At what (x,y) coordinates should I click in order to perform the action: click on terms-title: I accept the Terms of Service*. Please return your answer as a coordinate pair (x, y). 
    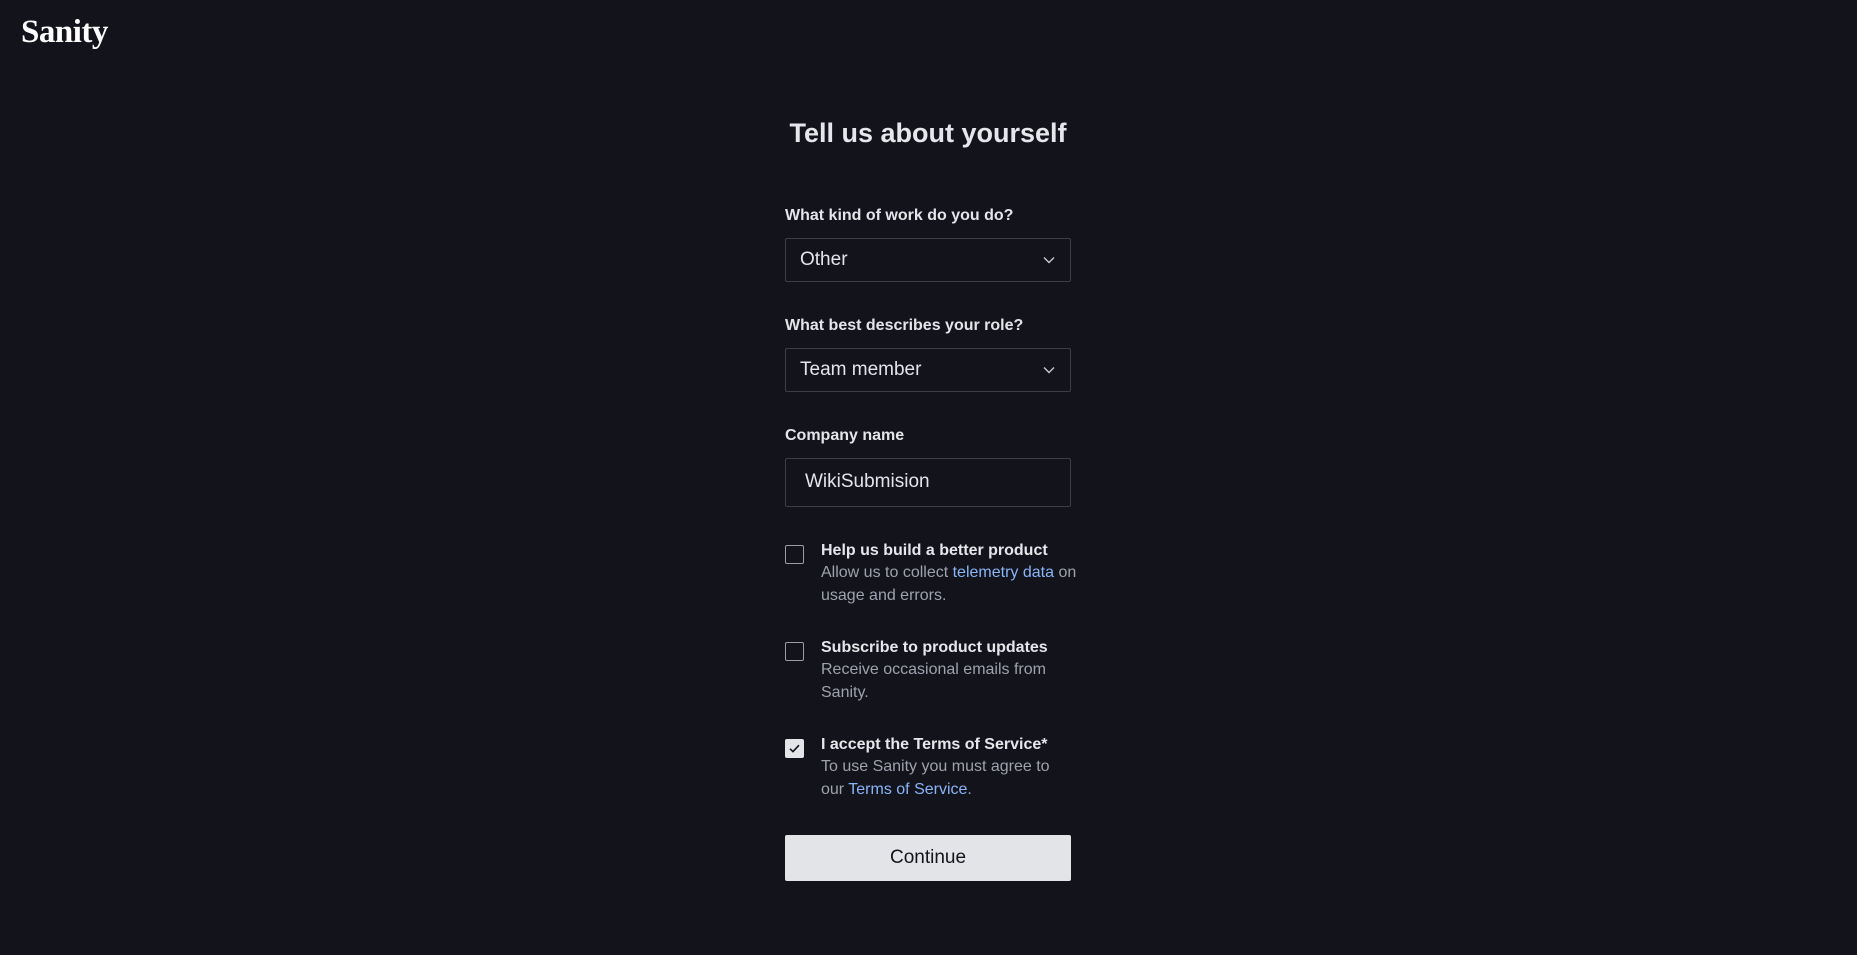
    Looking at the image, I should click on (934, 744).